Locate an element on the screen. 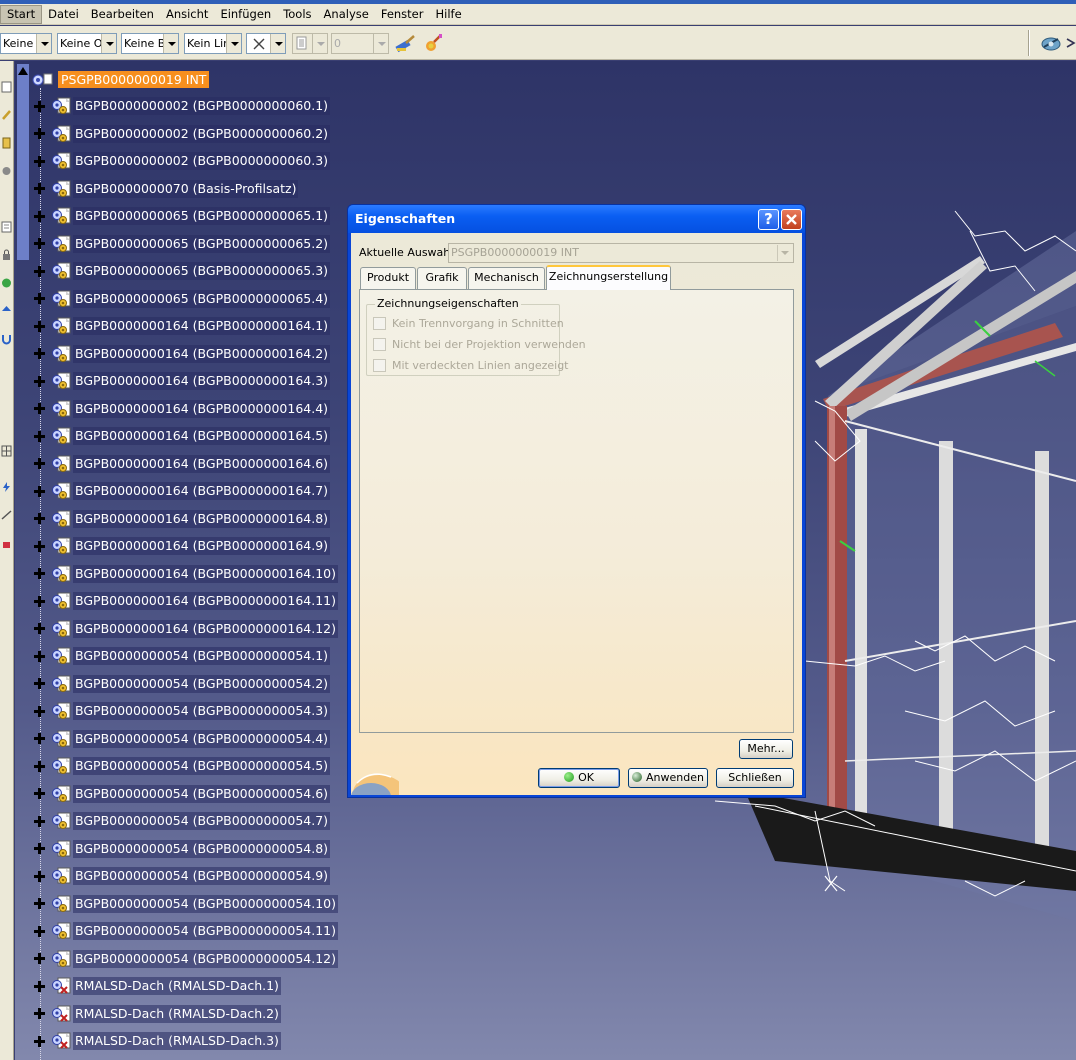 This screenshot has height=1060, width=1076. tree-item-label: BGPB0000000164 (BGPB0000000164.12) is located at coordinates (205, 628).